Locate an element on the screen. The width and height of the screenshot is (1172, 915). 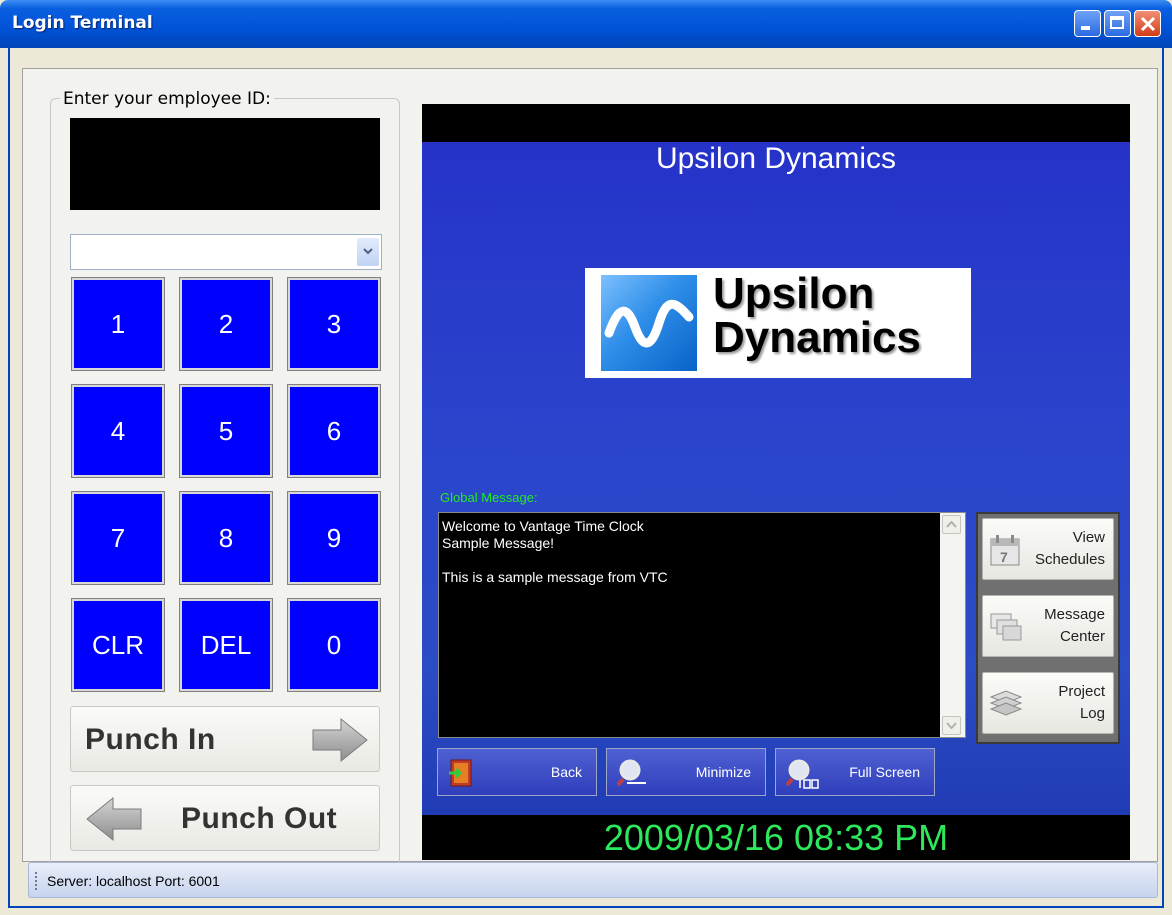
title-bar: Login Terminal is located at coordinates (586, 24).